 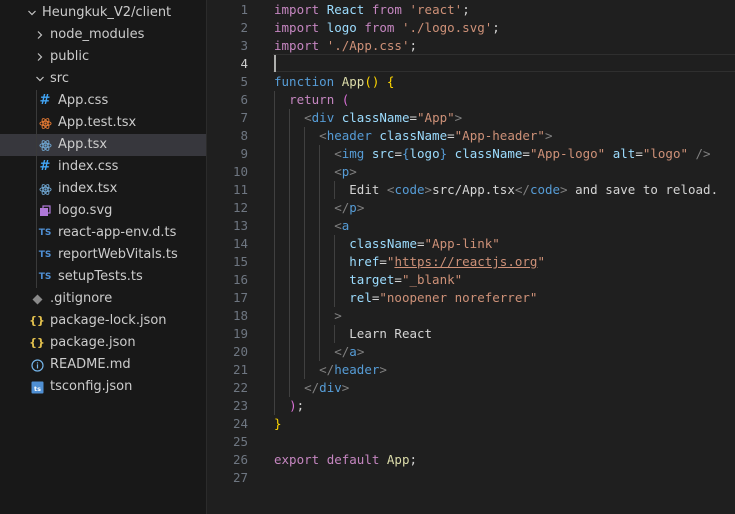 I want to click on code-line: 24}, so click(x=471, y=424).